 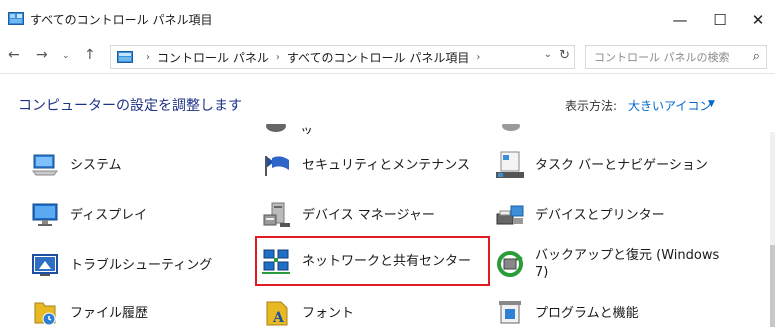 I want to click on address-bar: › コントロール パネル › すべてのコントロール パネル項目 › ⌄ ↻, so click(x=342, y=57).